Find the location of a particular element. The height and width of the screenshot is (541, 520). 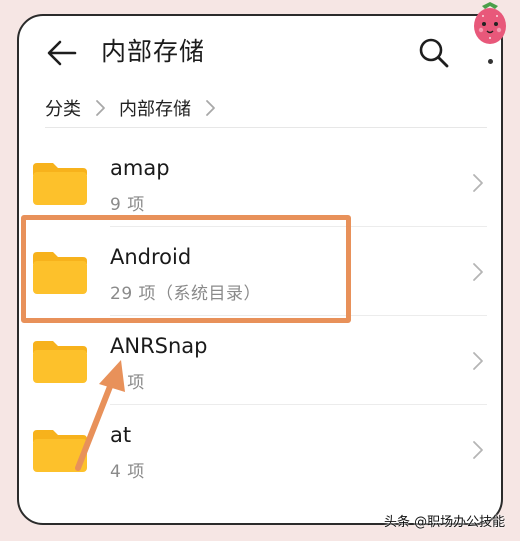

page-title: 内部存储 is located at coordinates (153, 51).